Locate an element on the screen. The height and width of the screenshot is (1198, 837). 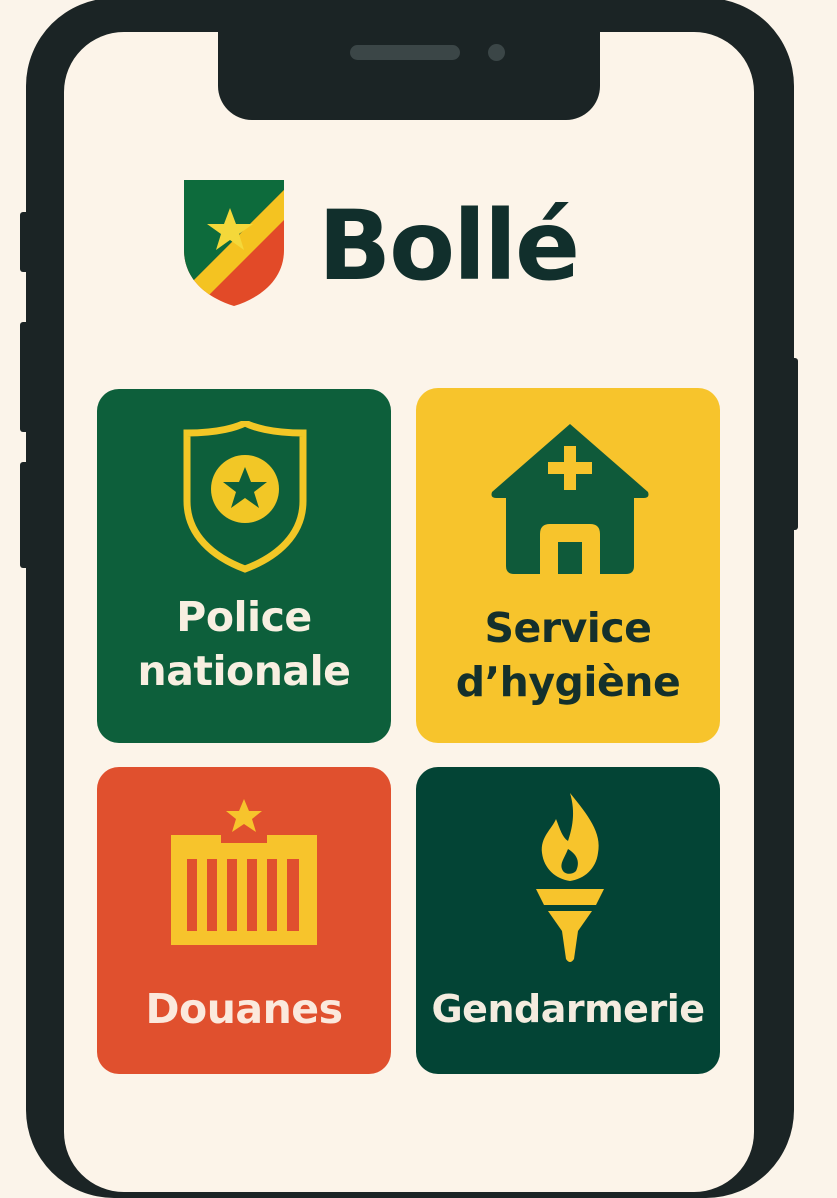
torch-icon is located at coordinates (570, 877).